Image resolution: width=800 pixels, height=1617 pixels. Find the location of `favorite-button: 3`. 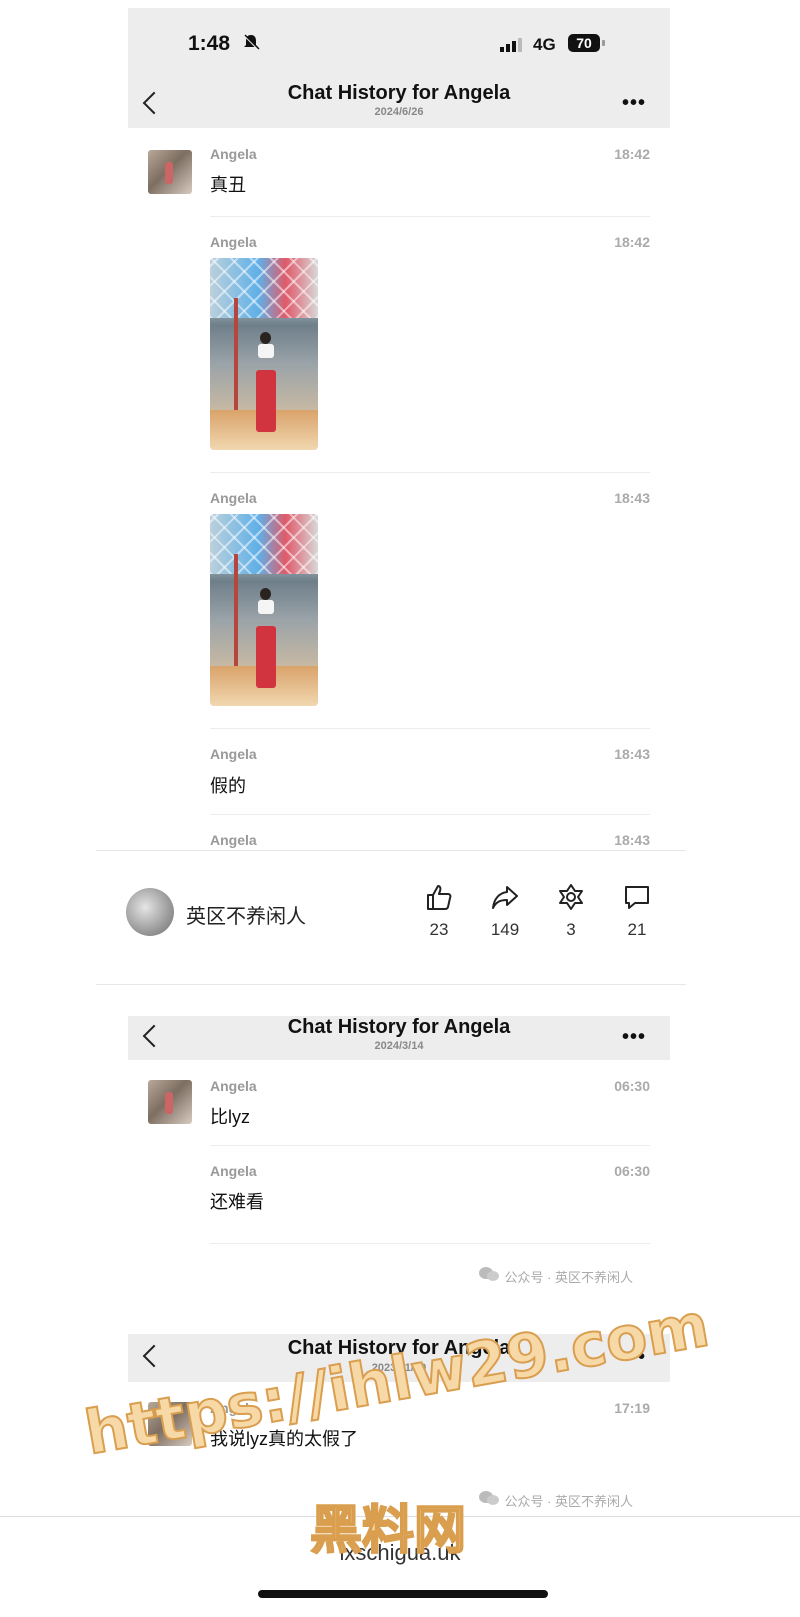

favorite-button: 3 is located at coordinates (571, 911).